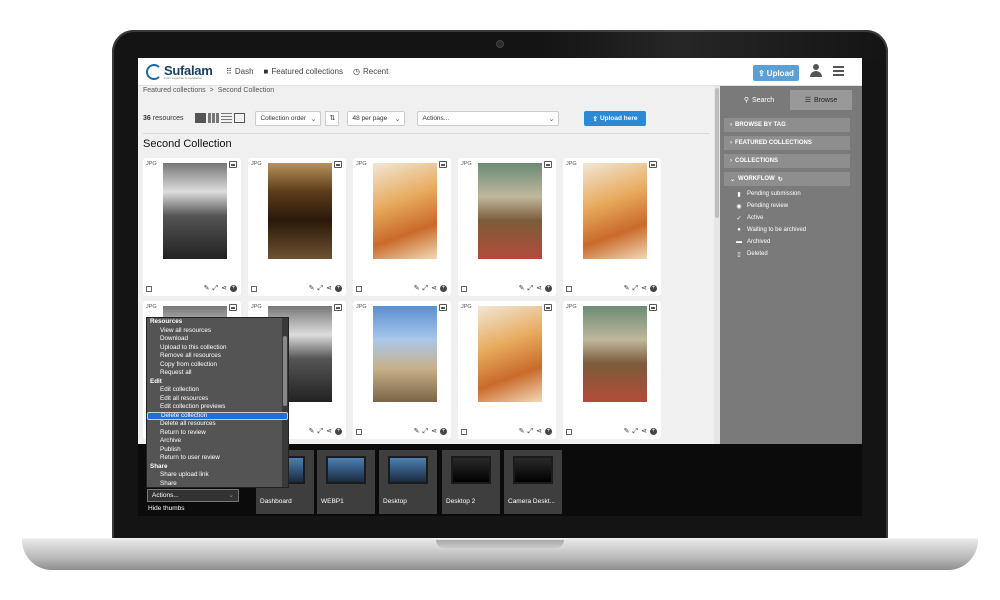 This screenshot has width=1000, height=600. I want to click on large-thumbs-view-icon, so click(201, 118).